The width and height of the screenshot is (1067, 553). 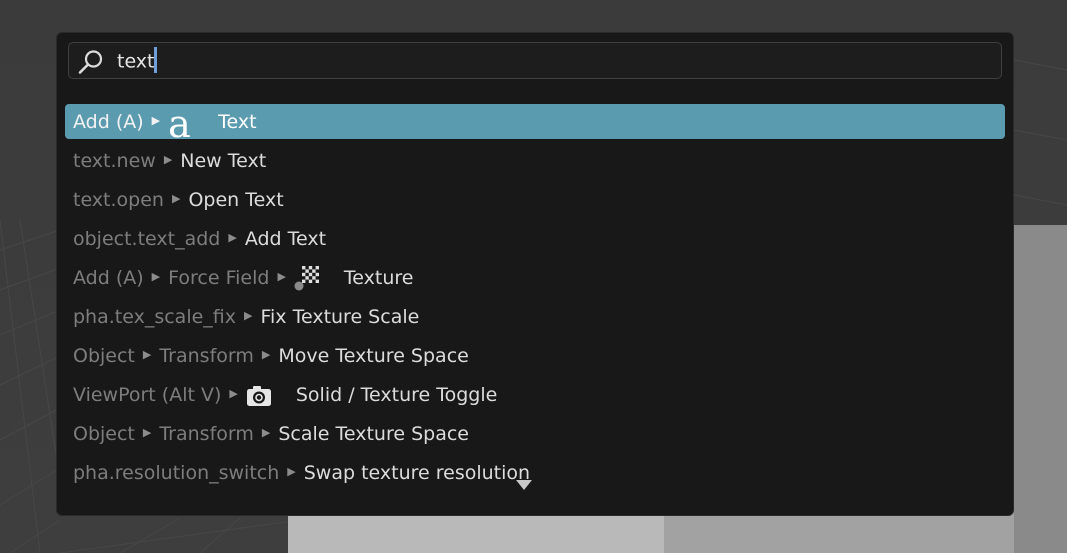 I want to click on result-label: Move Texture Space, so click(x=373, y=355).